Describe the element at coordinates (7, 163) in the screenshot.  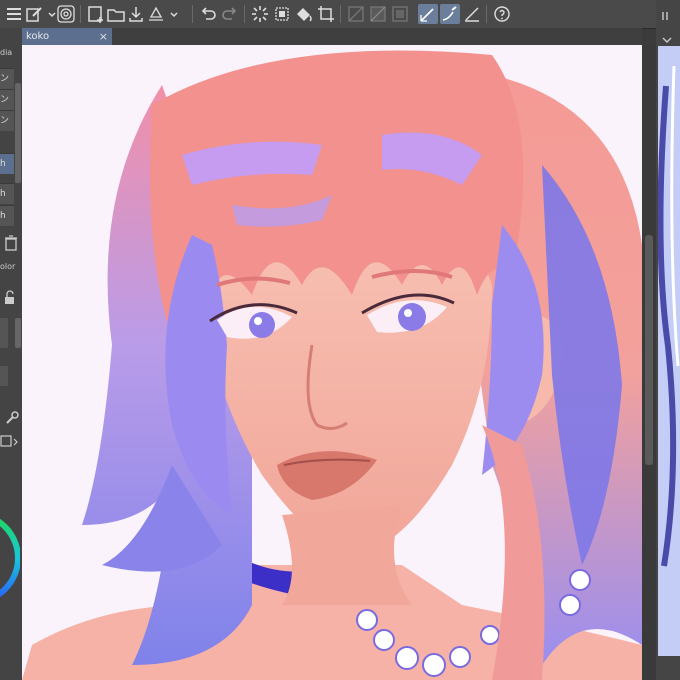
I see `sub-tool-item-selected: h` at that location.